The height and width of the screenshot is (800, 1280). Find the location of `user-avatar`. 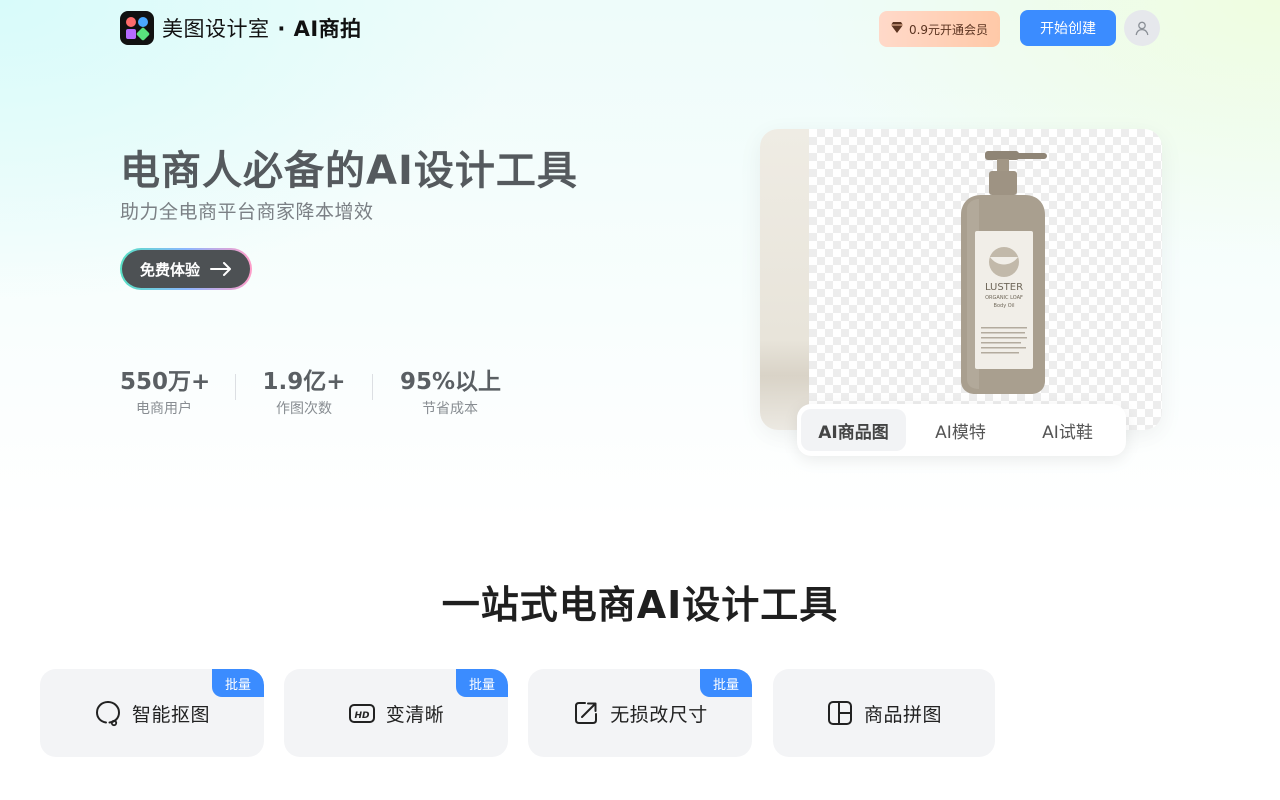

user-avatar is located at coordinates (1142, 28).